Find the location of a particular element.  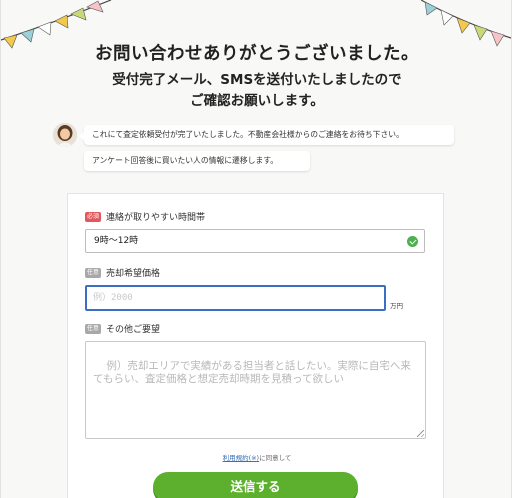

confirmation-subtitle-line1: 受付完了メール、SMSを送付いたしましたので is located at coordinates (257, 80).